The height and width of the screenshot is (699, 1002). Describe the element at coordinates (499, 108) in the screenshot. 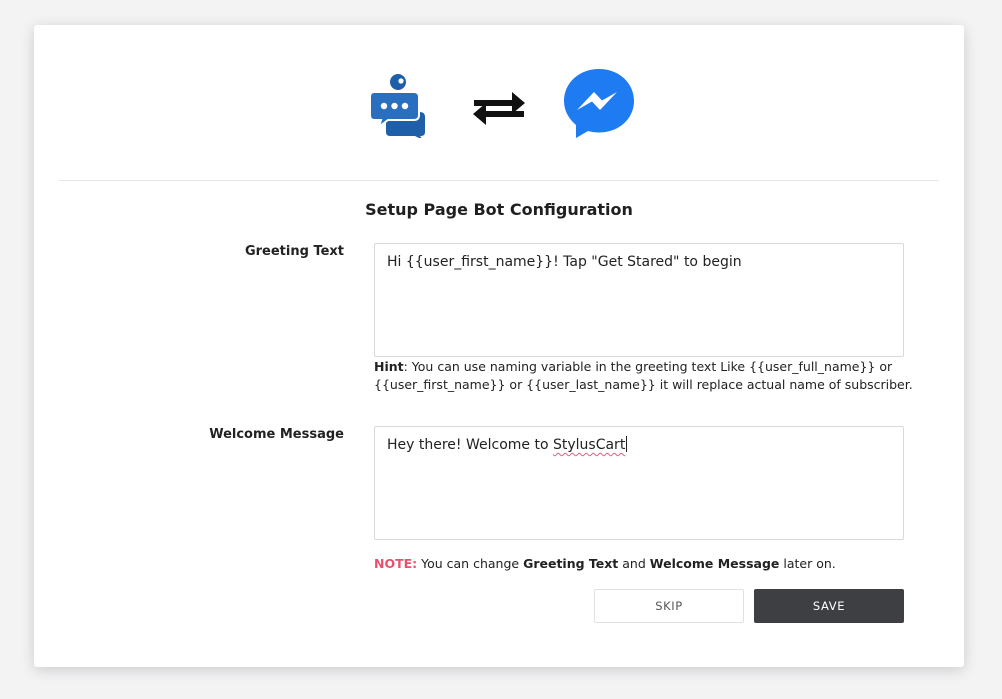

I see `swap-arrows-icon` at that location.